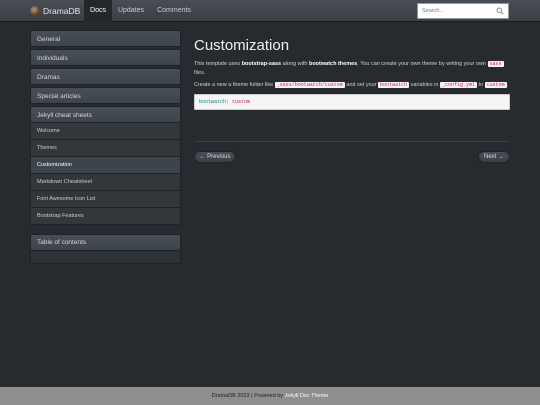 This screenshot has height=405, width=540. What do you see at coordinates (105, 38) in the screenshot?
I see `sidebar-item-general: General` at bounding box center [105, 38].